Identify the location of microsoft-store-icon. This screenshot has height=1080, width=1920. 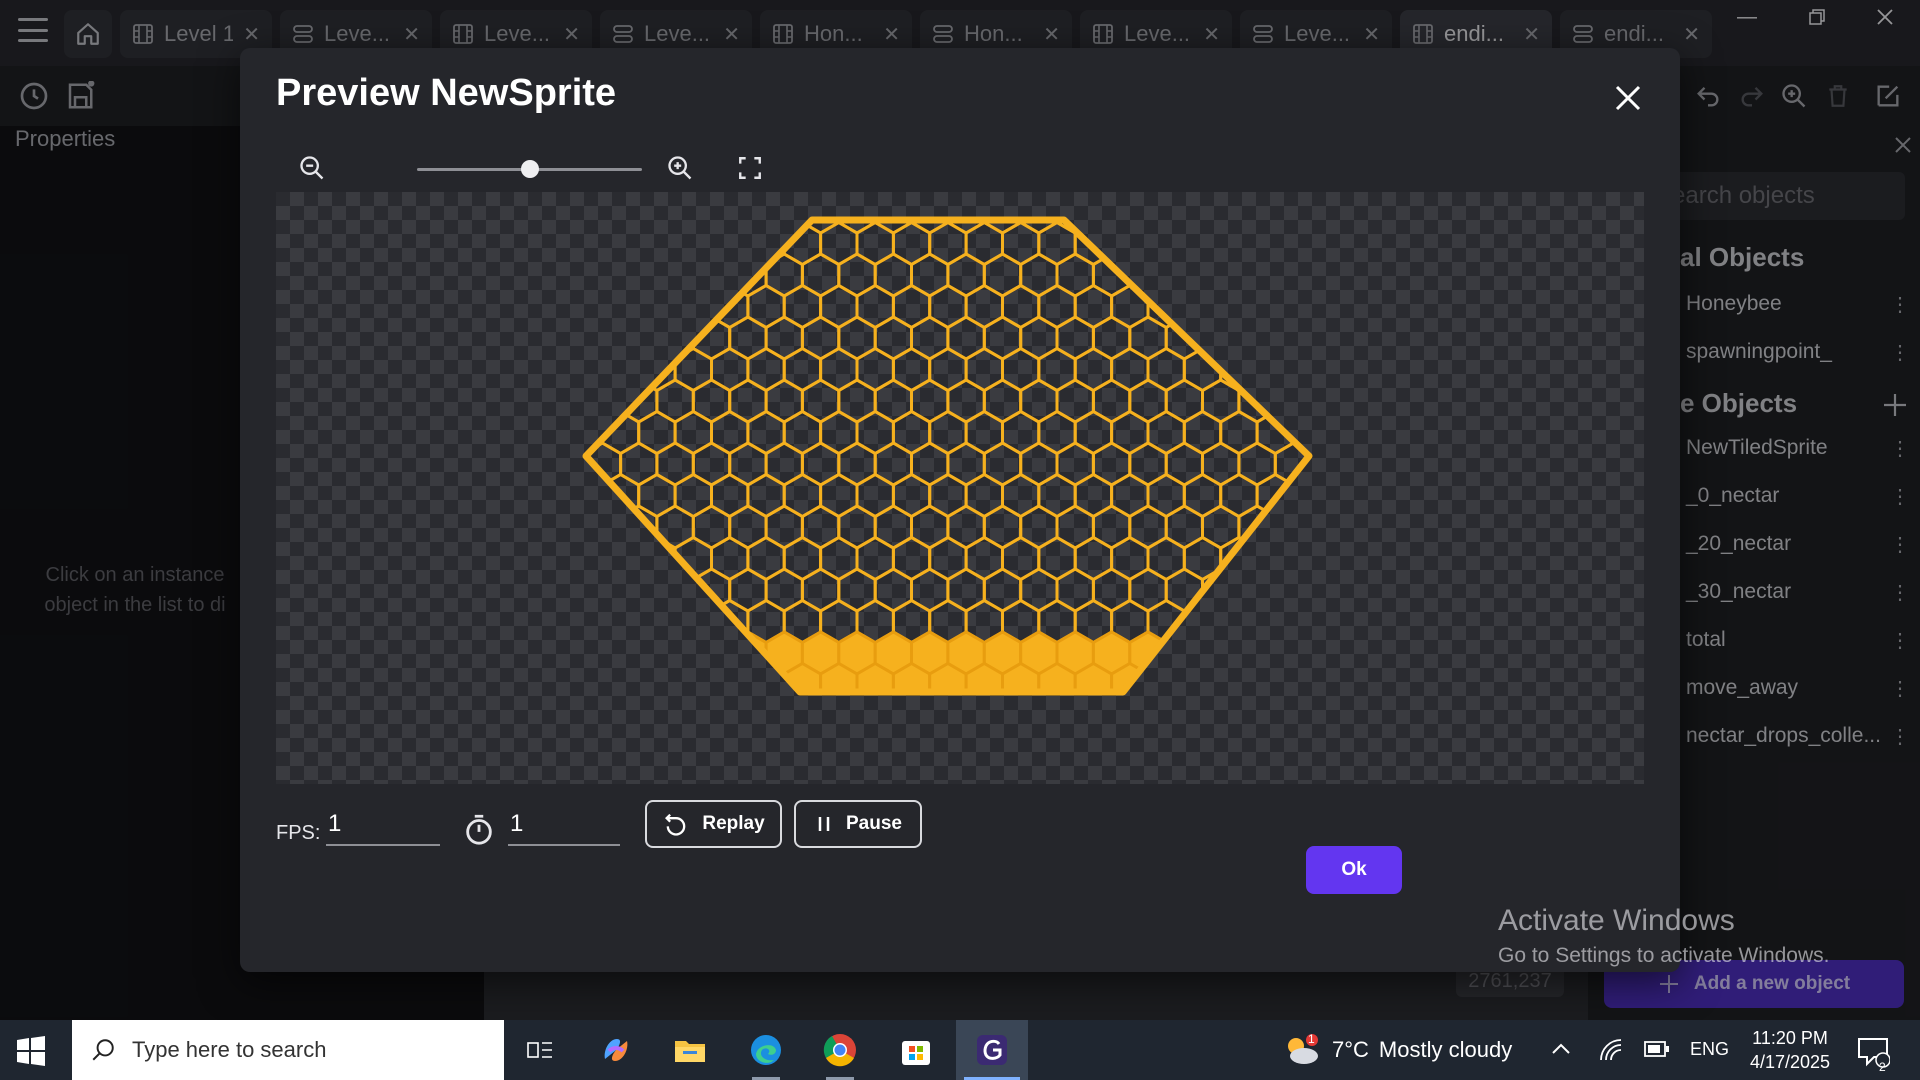
(916, 1050).